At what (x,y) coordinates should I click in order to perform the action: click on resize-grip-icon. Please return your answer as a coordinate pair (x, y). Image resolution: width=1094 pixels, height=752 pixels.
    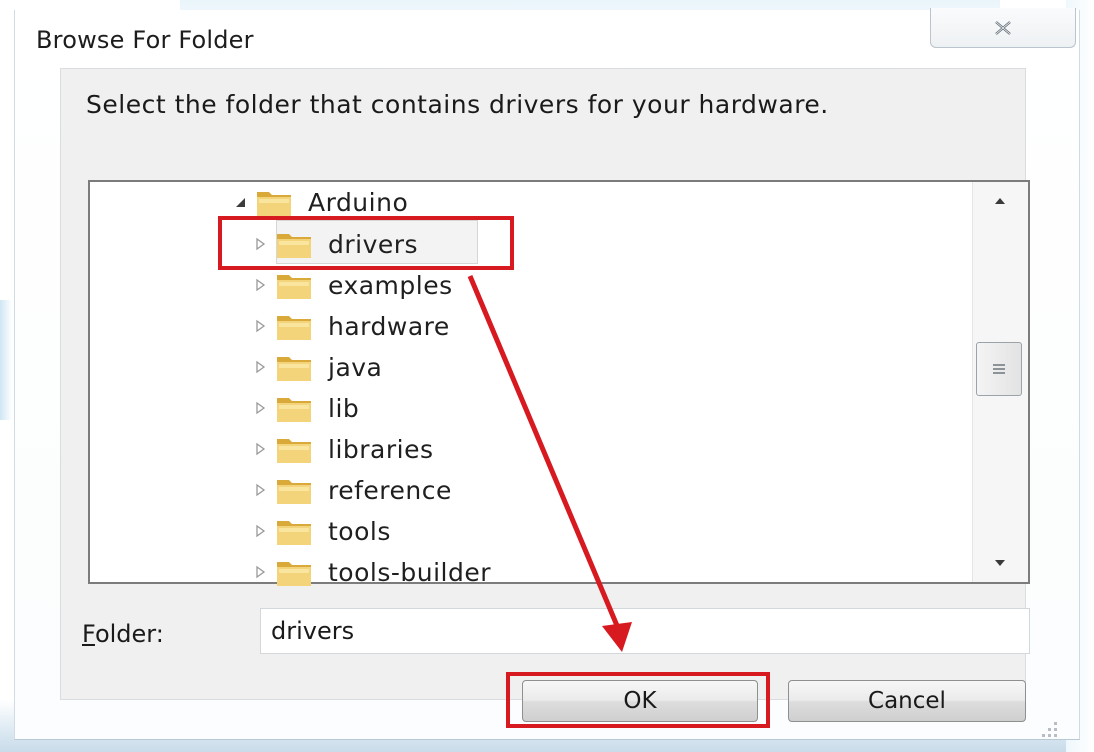
    Looking at the image, I should click on (1048, 728).